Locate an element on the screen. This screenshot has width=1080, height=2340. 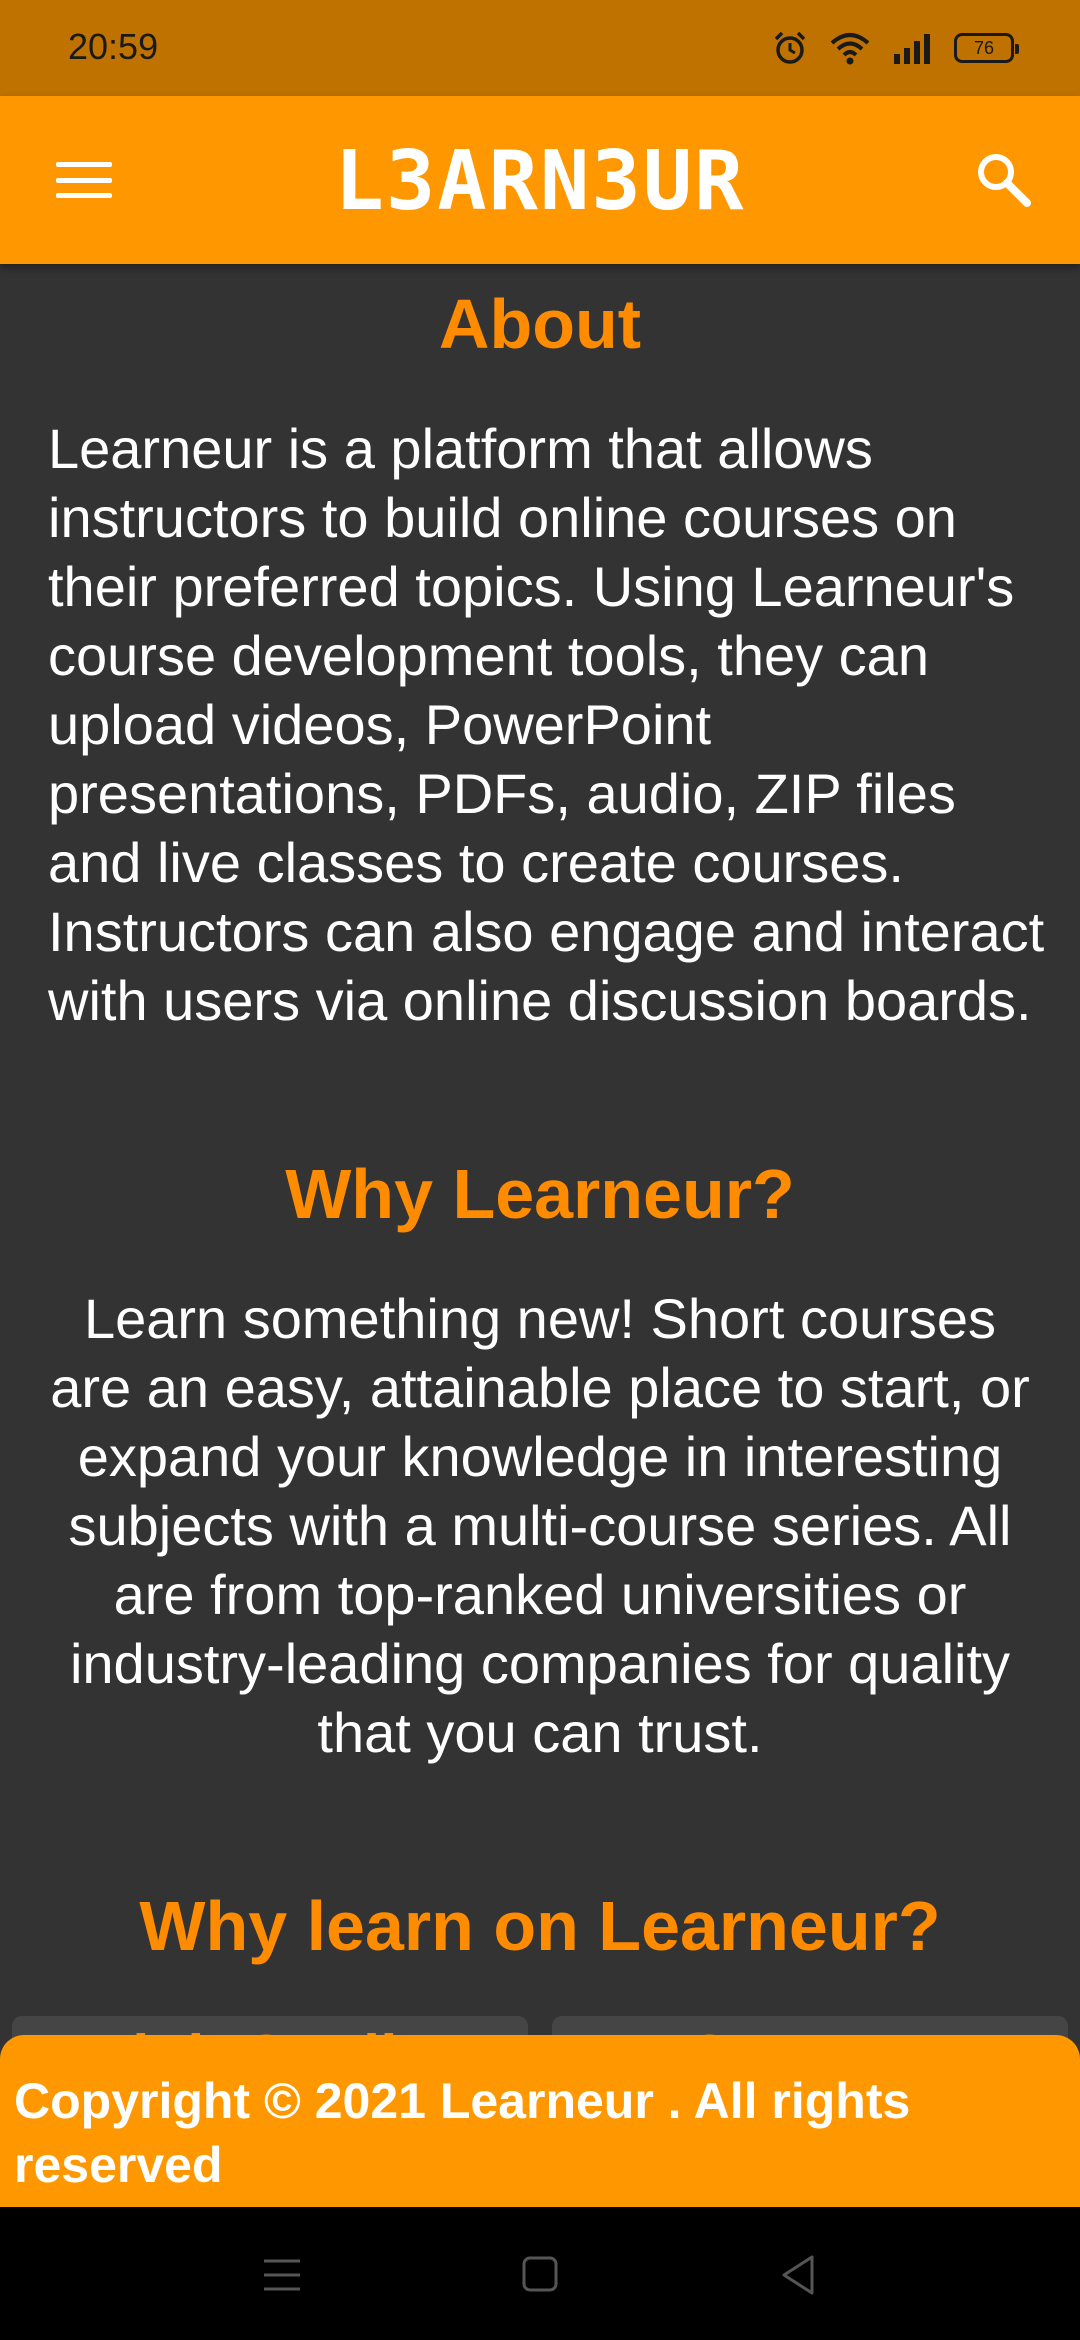
status-time: 20:59 is located at coordinates (113, 46).